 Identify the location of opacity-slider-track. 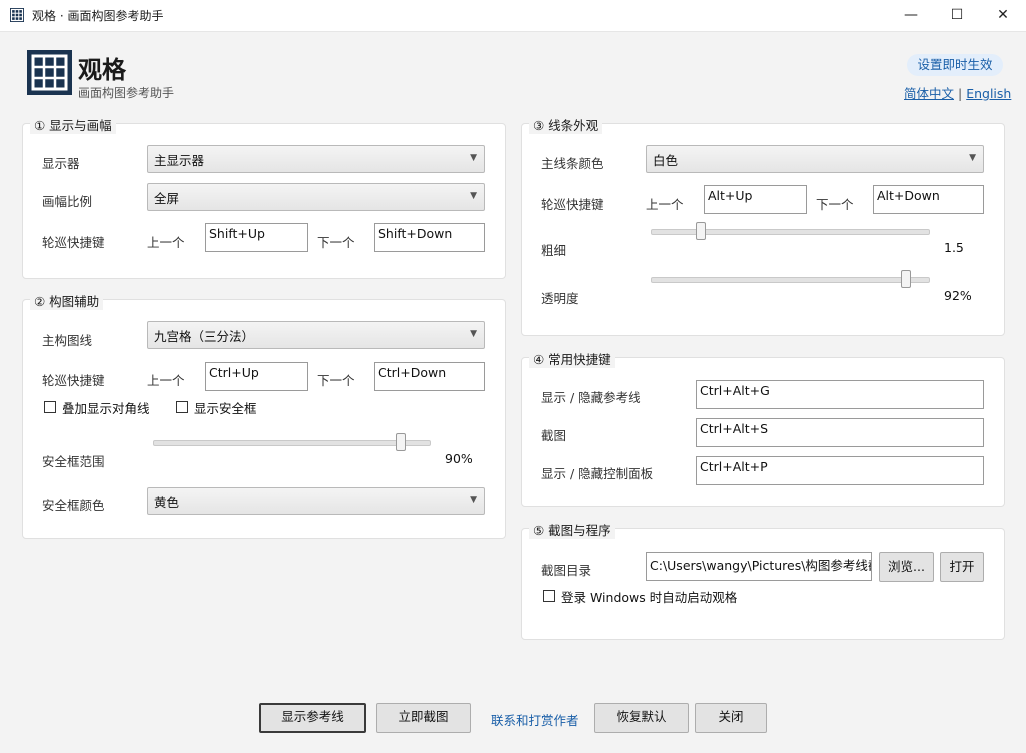
(790, 280).